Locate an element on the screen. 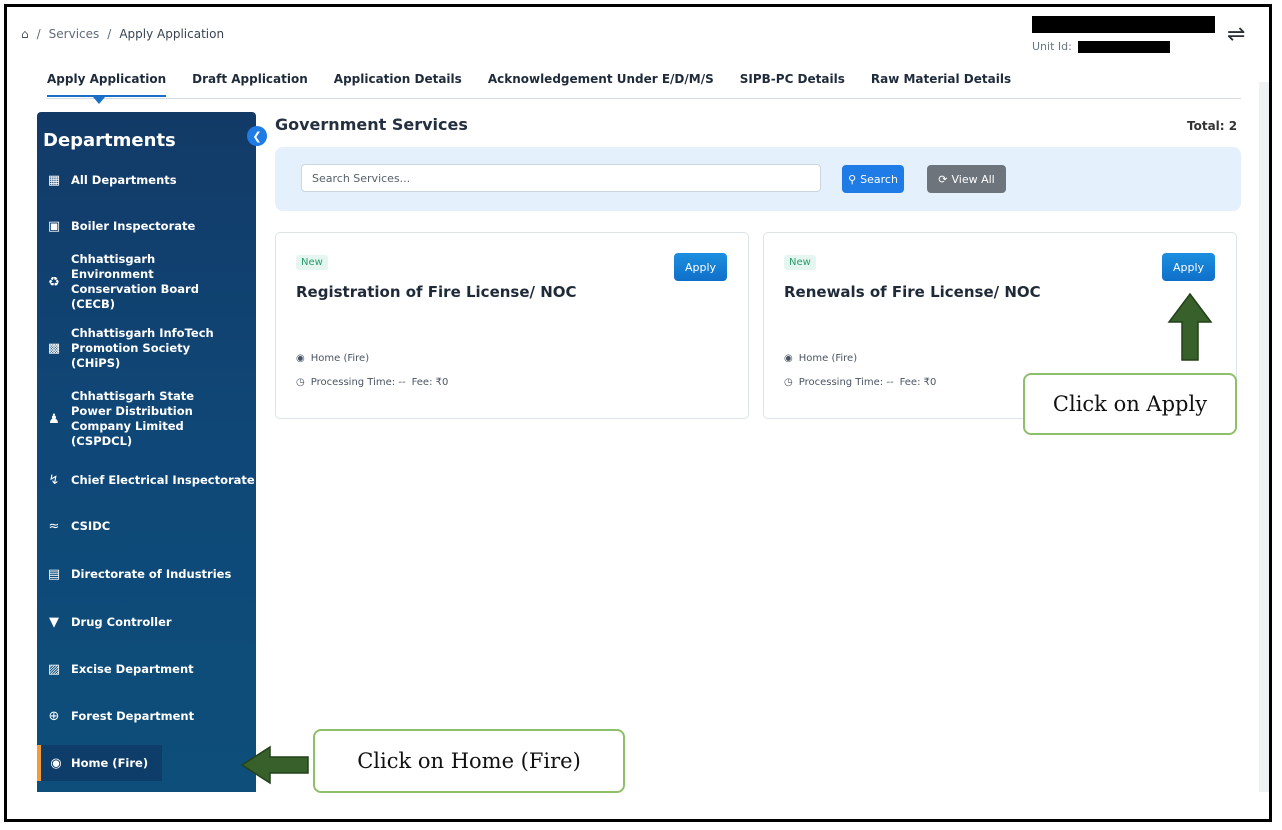 This screenshot has width=1282, height=830. up-arrow-shape is located at coordinates (1190, 326).